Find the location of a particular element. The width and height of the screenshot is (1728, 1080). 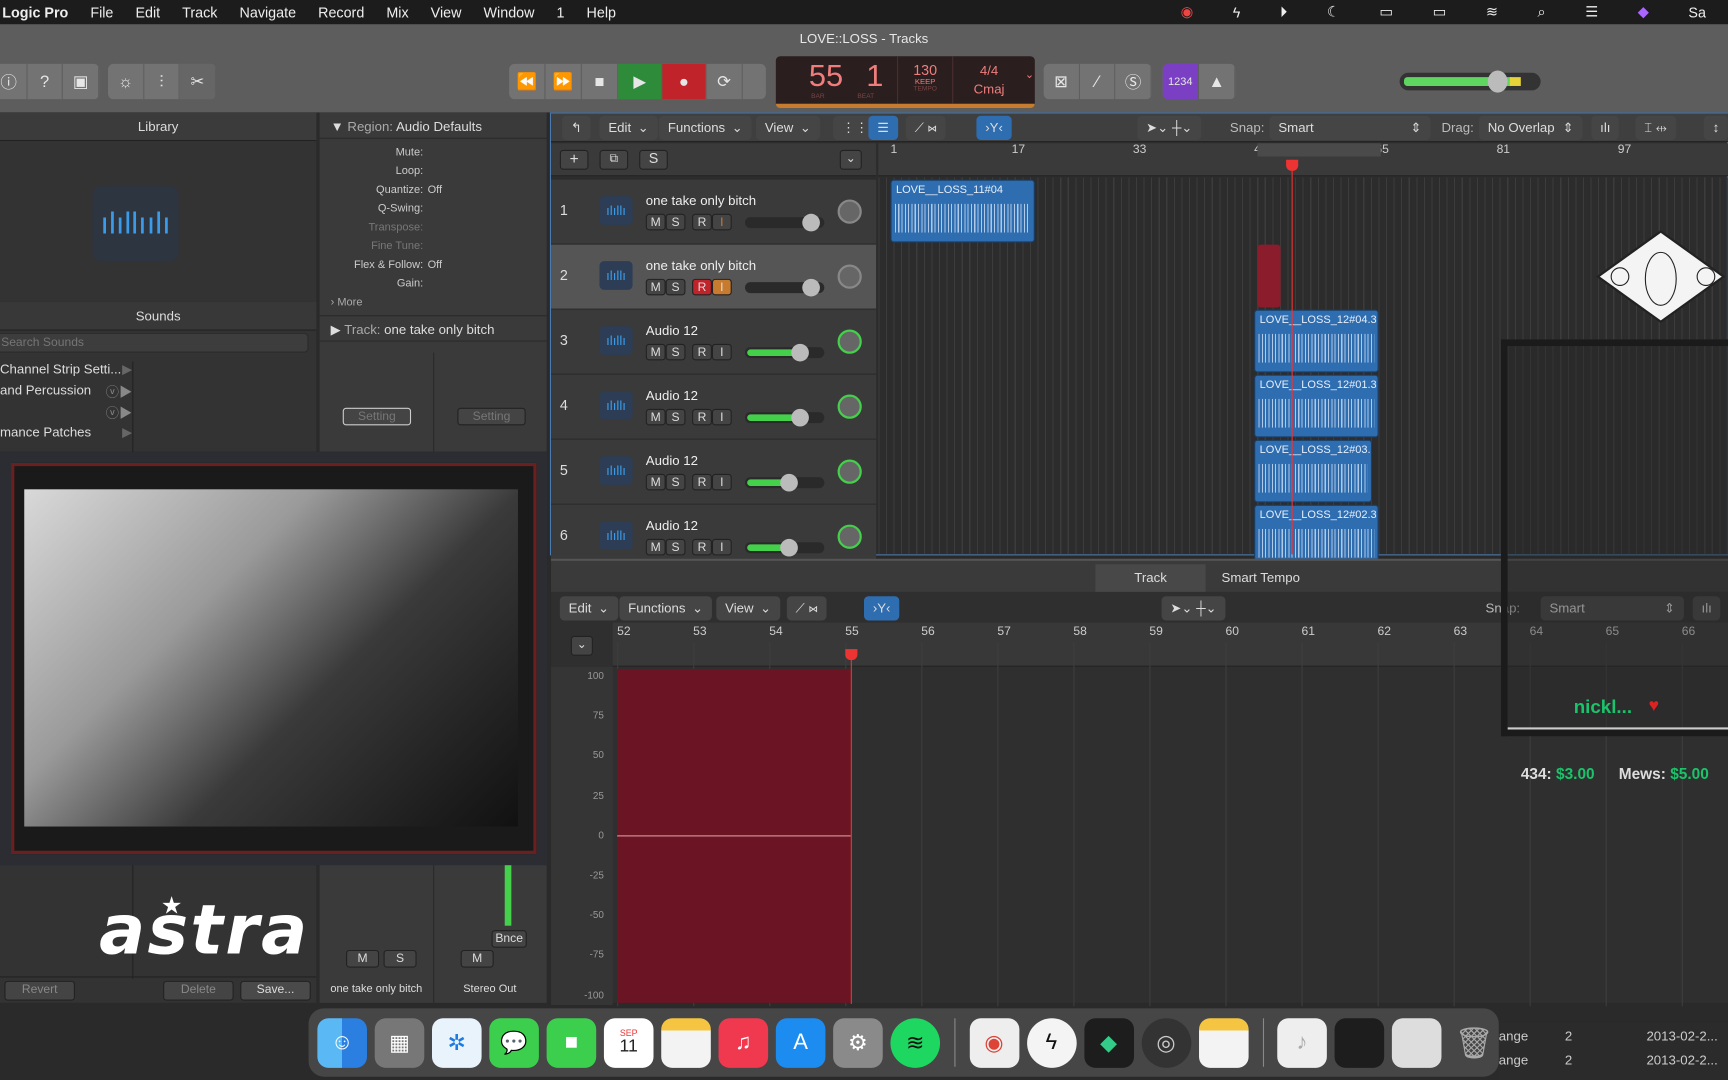

smart-controls-icon: ☼ is located at coordinates (126, 81).